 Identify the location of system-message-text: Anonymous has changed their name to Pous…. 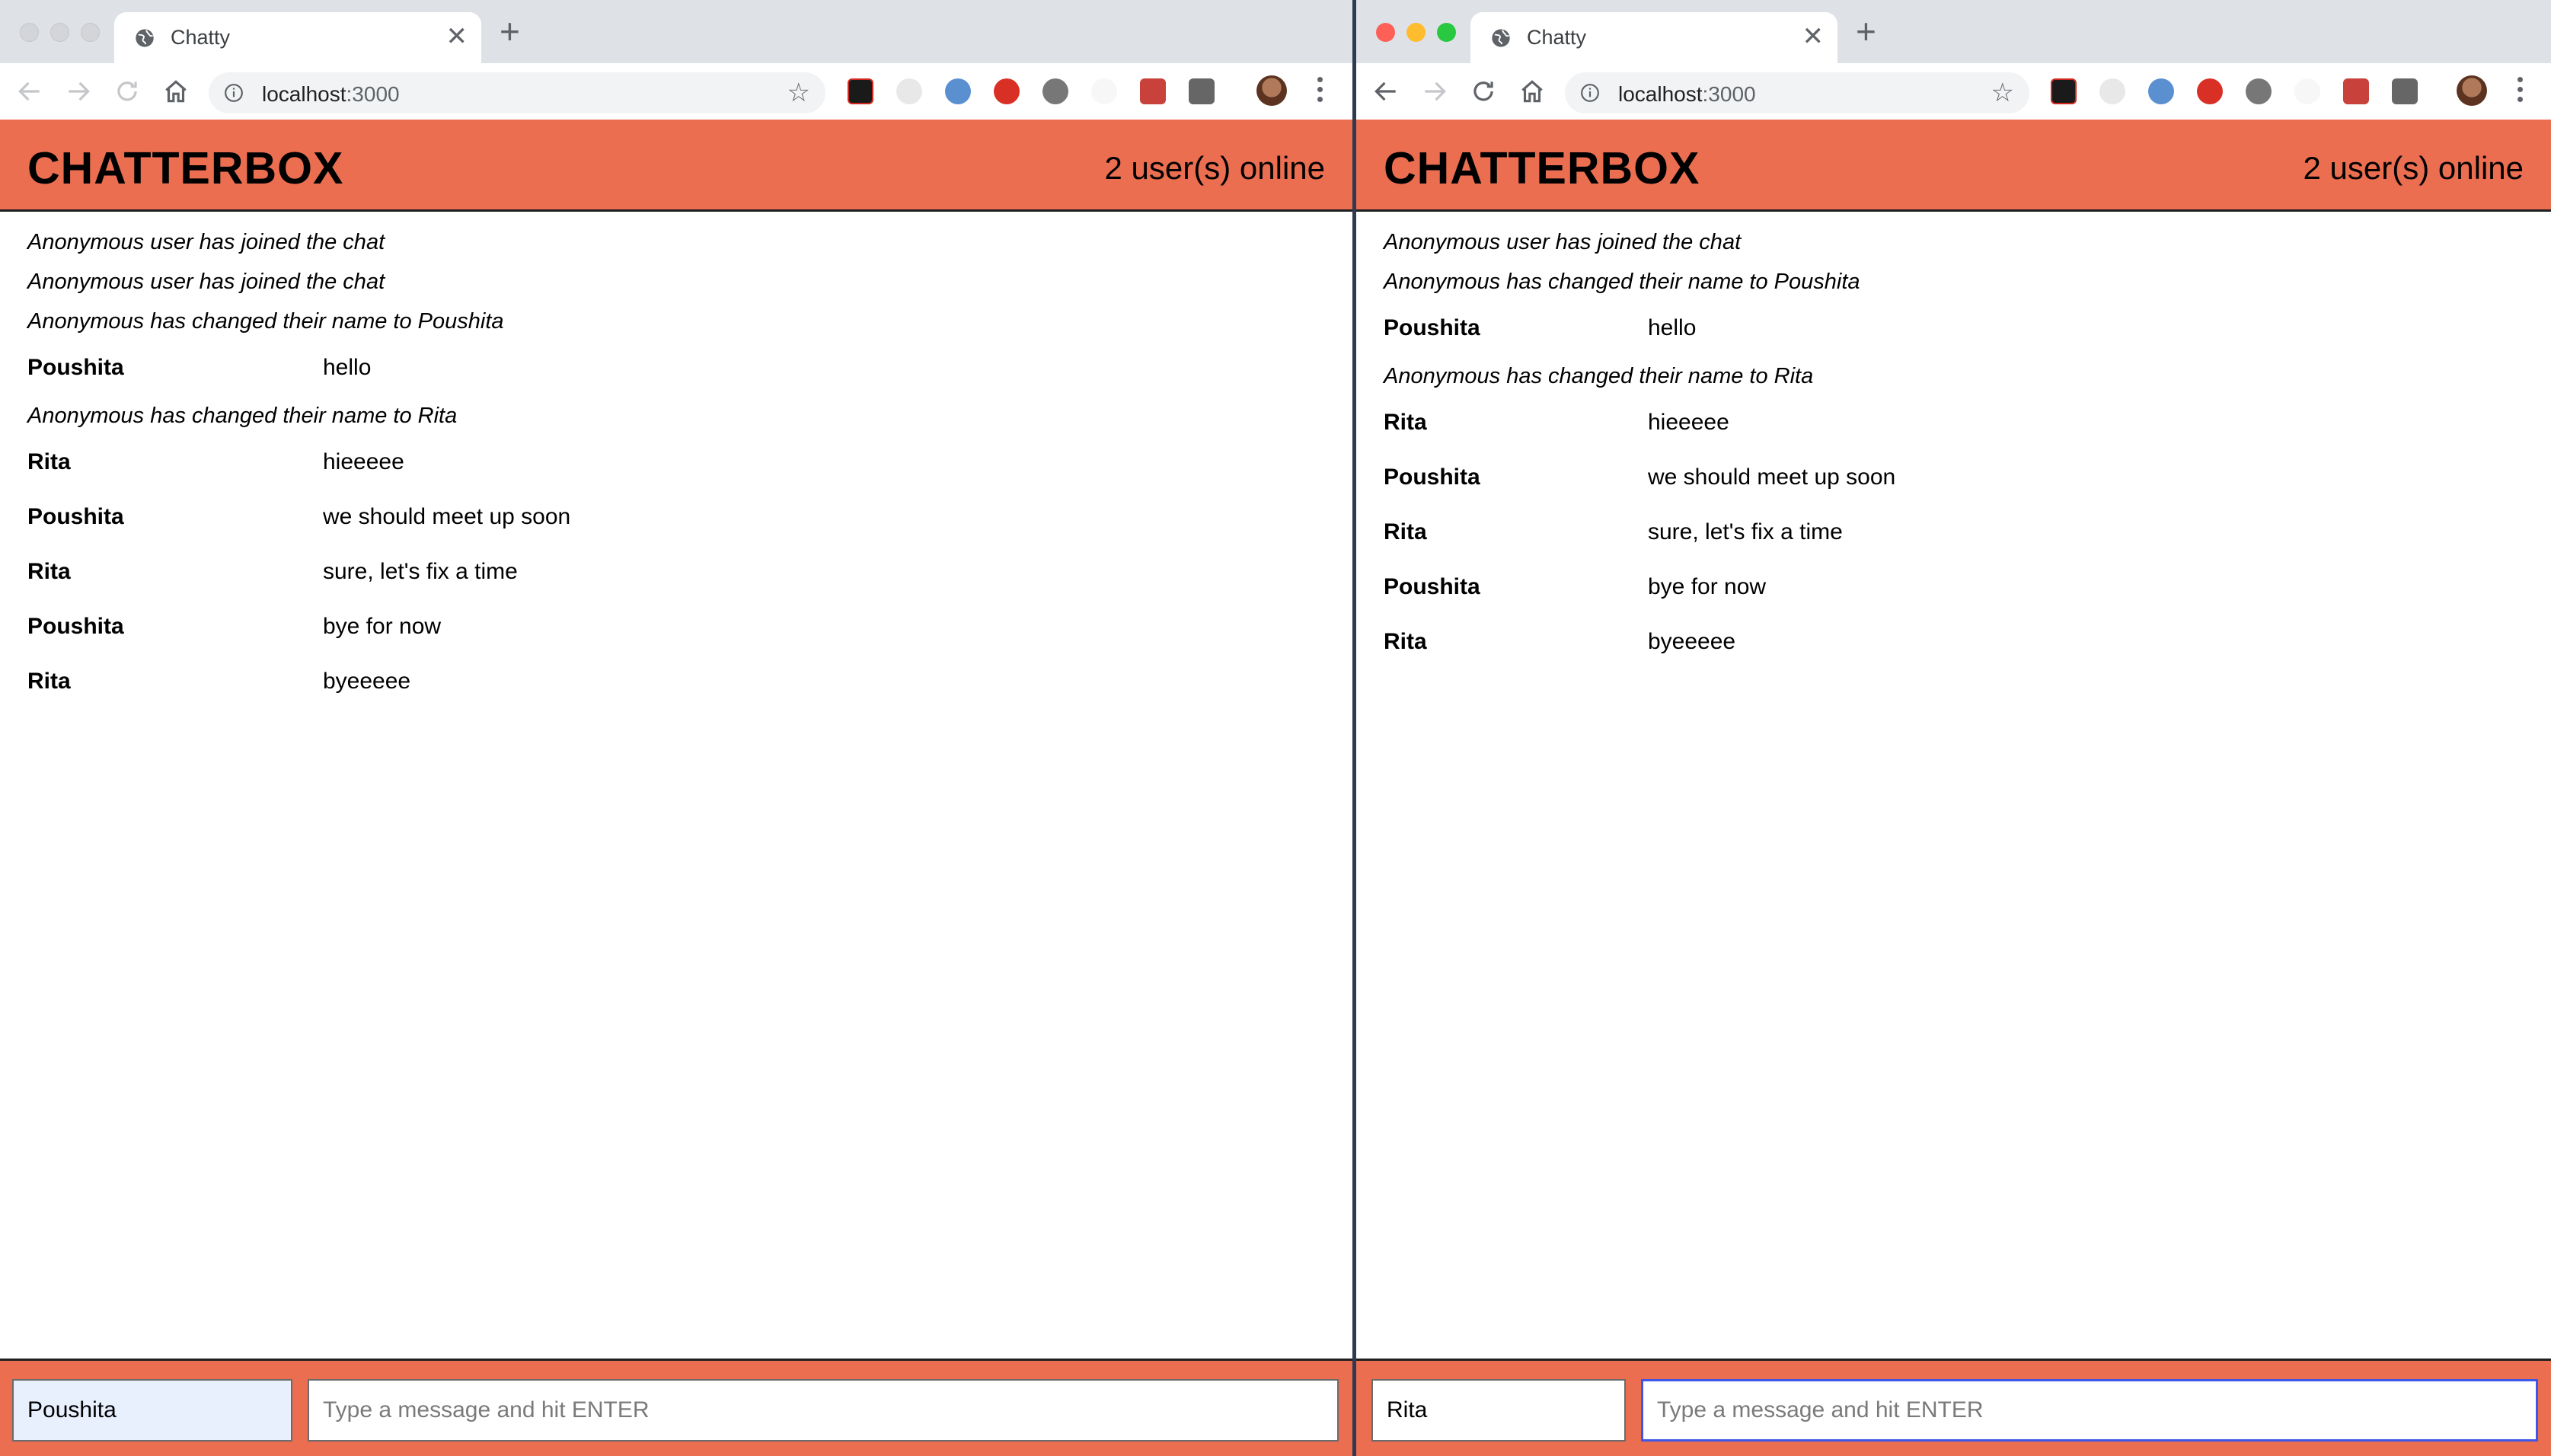
(1622, 282).